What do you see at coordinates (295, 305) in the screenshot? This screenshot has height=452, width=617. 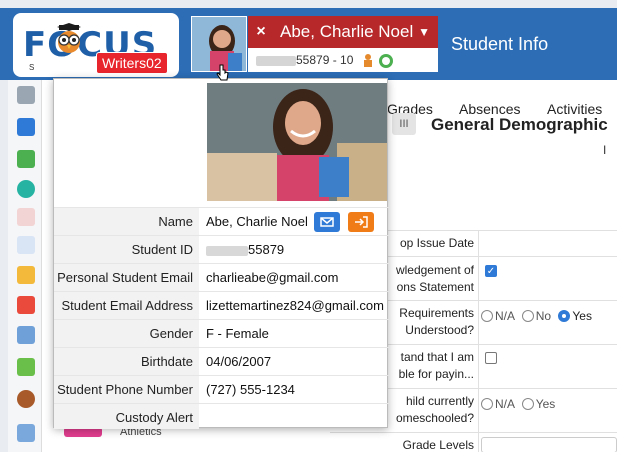 I see `popup-value: lizettemartinez824@gmail.com` at bounding box center [295, 305].